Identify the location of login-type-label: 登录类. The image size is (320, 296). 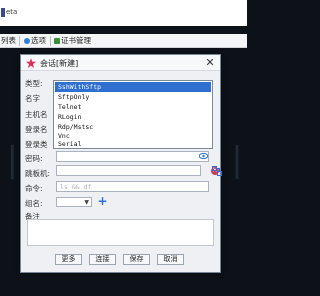
(36, 144).